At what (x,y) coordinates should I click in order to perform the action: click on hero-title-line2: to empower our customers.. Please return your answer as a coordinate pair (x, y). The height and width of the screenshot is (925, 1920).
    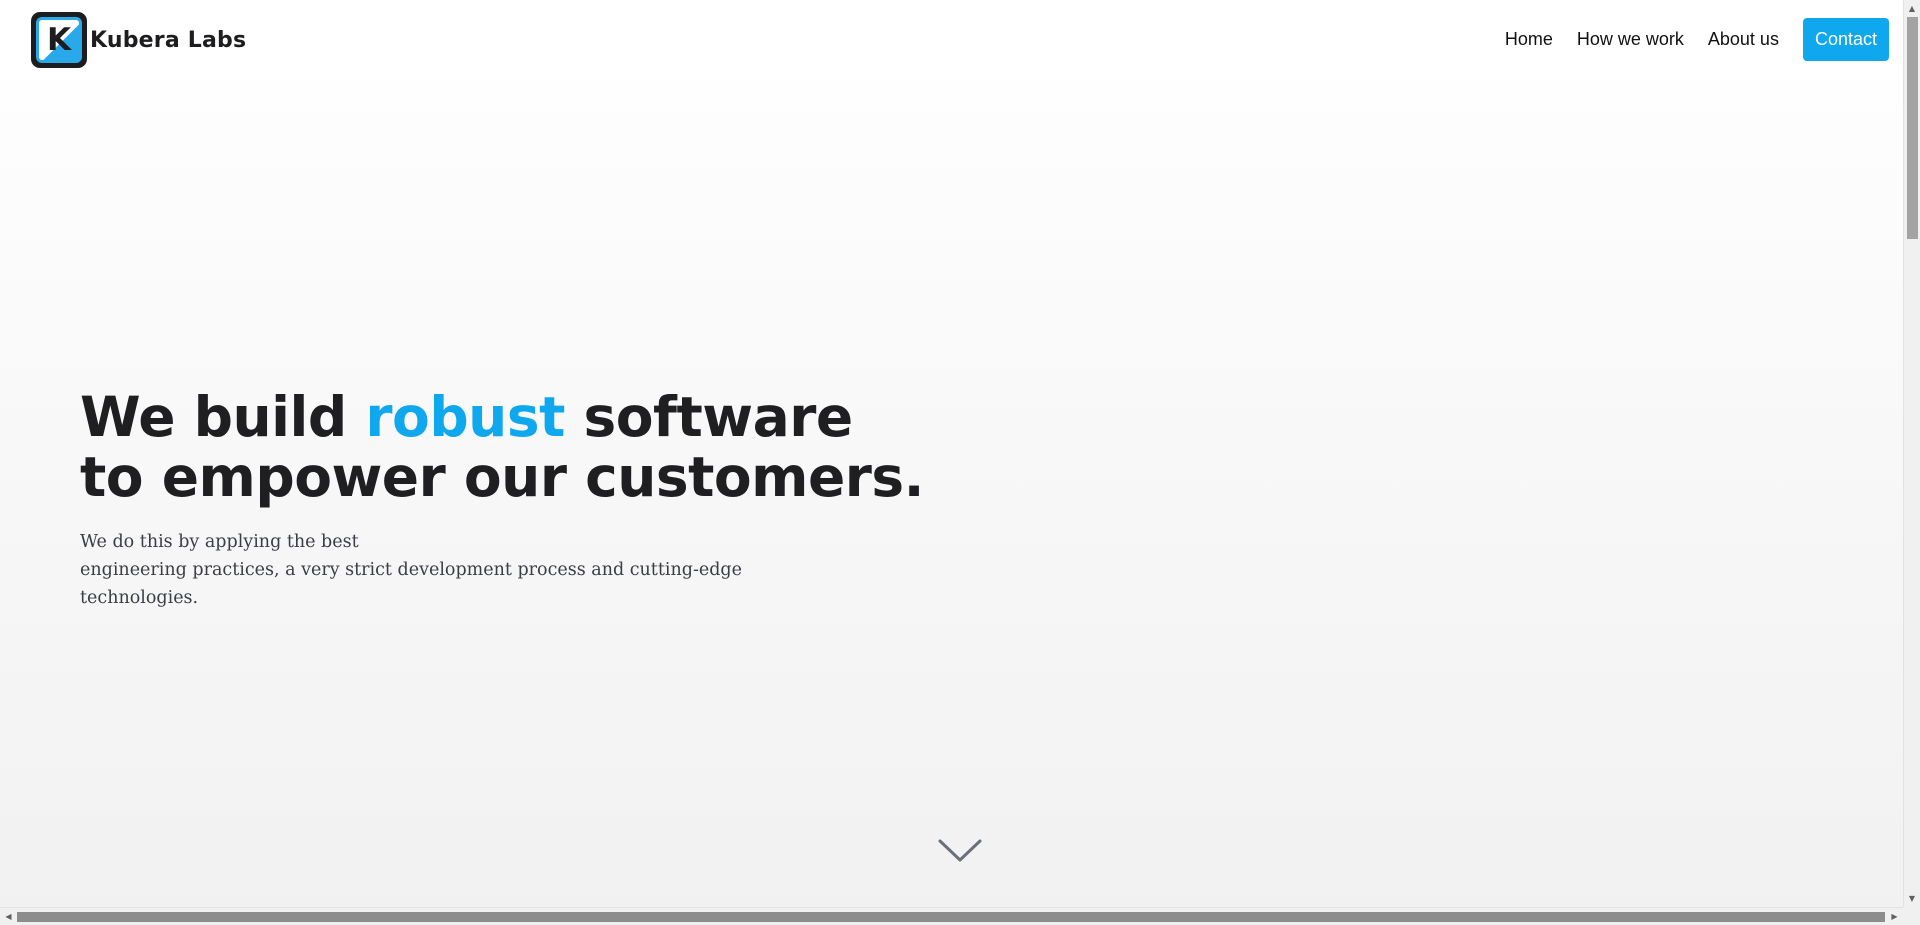
    Looking at the image, I should click on (502, 477).